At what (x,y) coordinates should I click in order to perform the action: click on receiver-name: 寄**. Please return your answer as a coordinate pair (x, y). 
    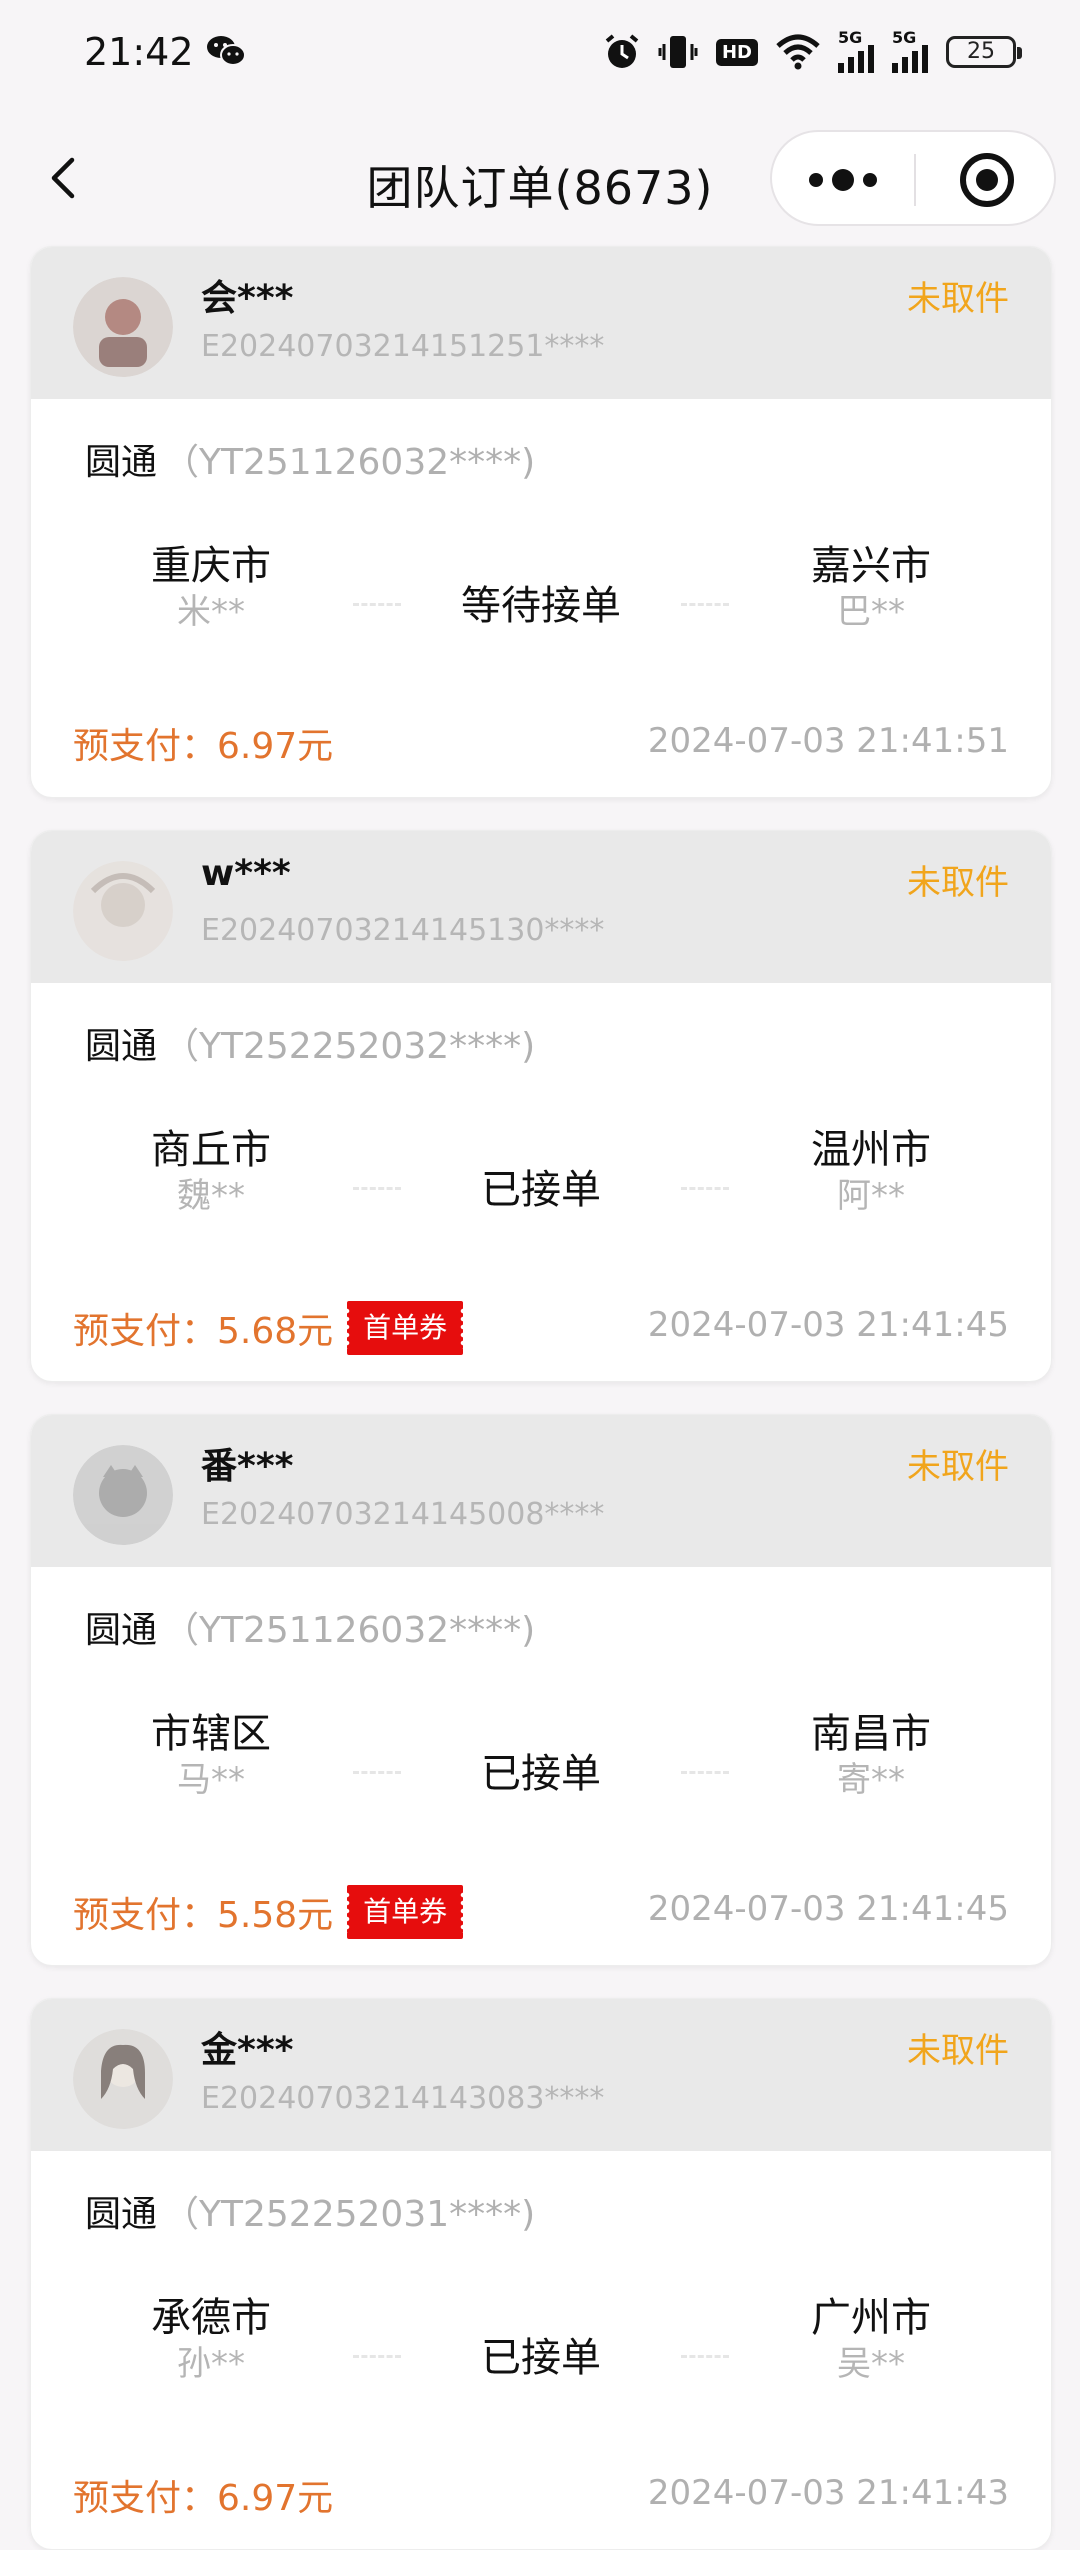
    Looking at the image, I should click on (871, 1780).